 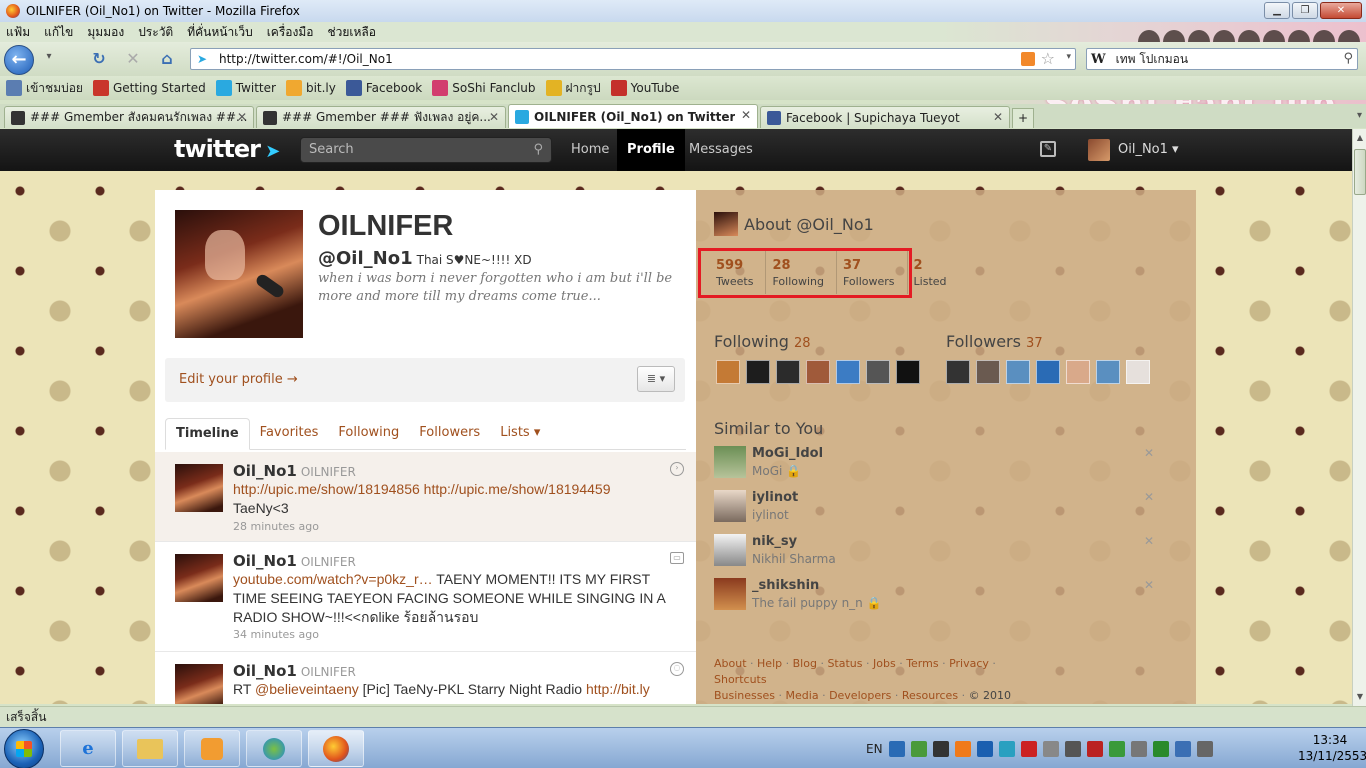 I want to click on footer-link: About, so click(x=730, y=663).